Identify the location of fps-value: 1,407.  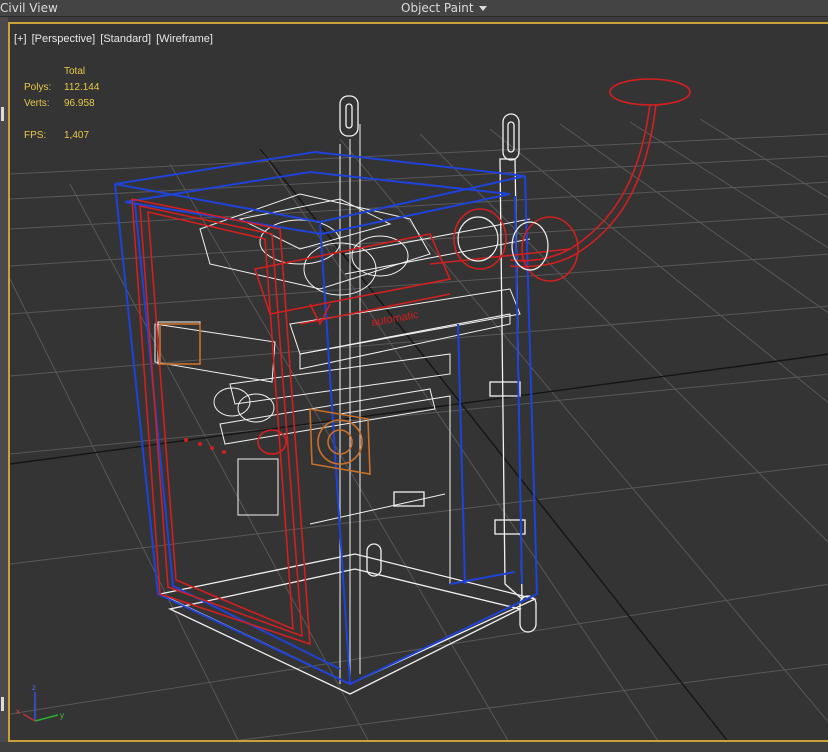
(77, 135).